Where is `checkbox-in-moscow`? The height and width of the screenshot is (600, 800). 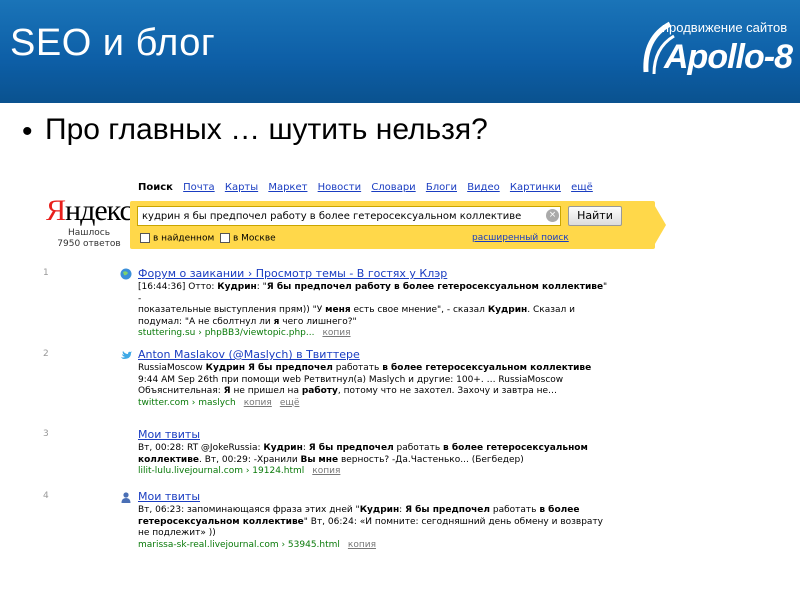 checkbox-in-moscow is located at coordinates (225, 238).